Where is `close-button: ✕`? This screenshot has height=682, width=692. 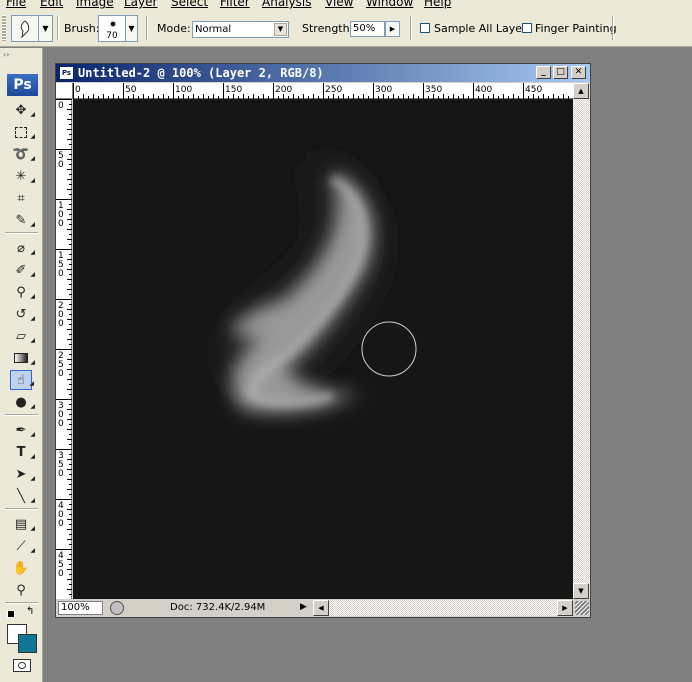 close-button: ✕ is located at coordinates (578, 72).